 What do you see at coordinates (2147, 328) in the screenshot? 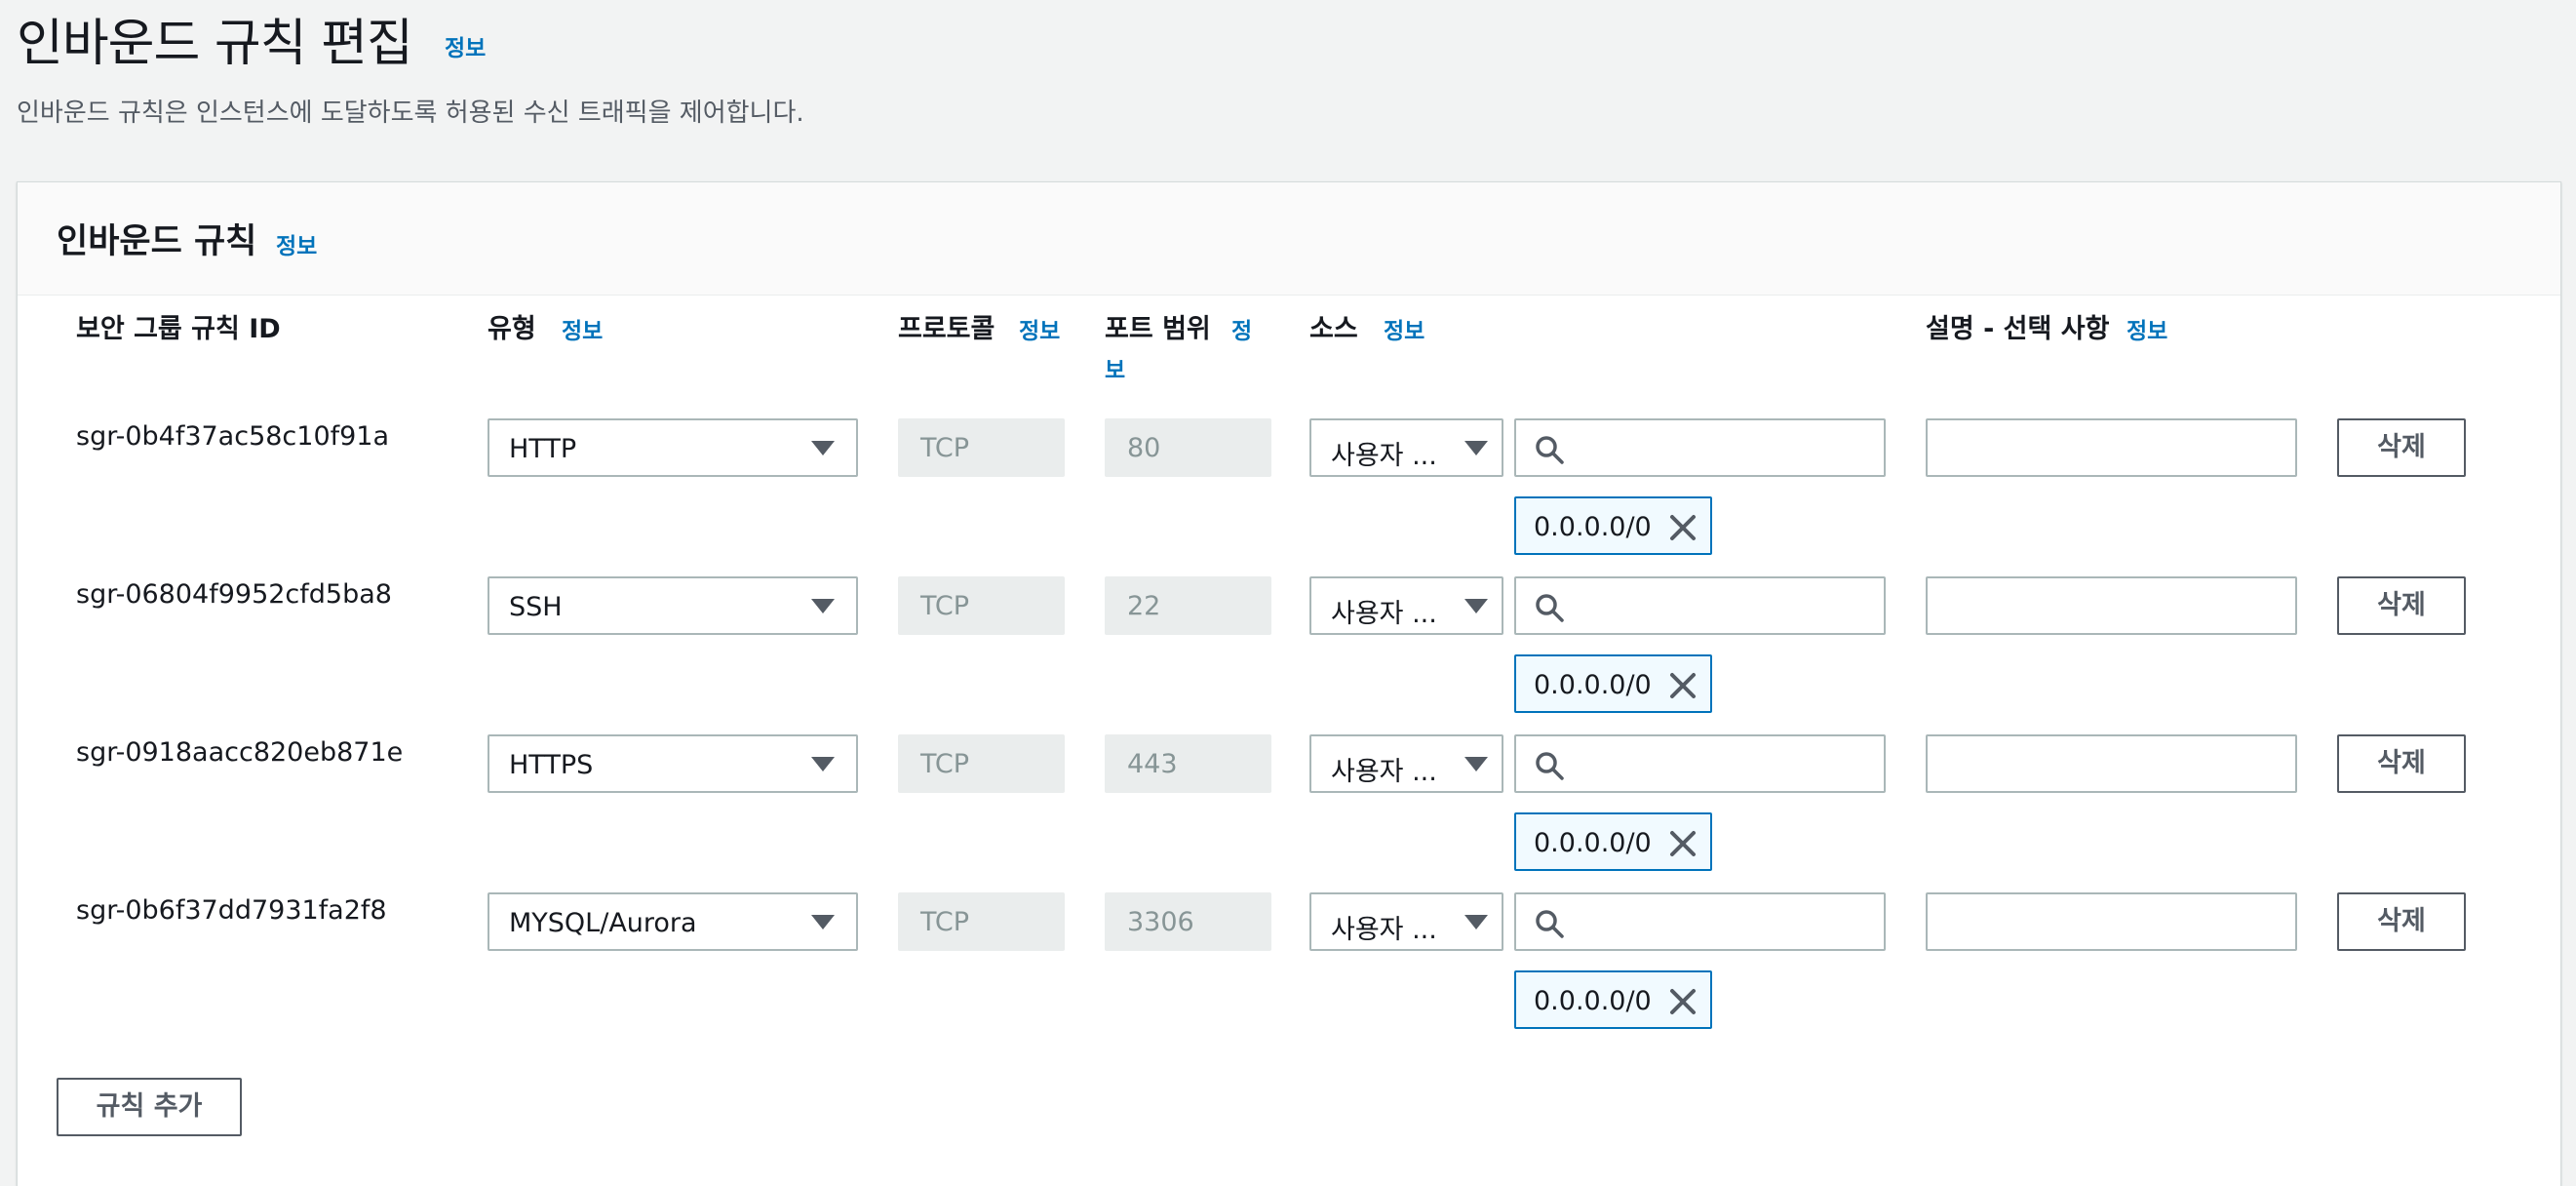
I see `description-info-link: 정보` at bounding box center [2147, 328].